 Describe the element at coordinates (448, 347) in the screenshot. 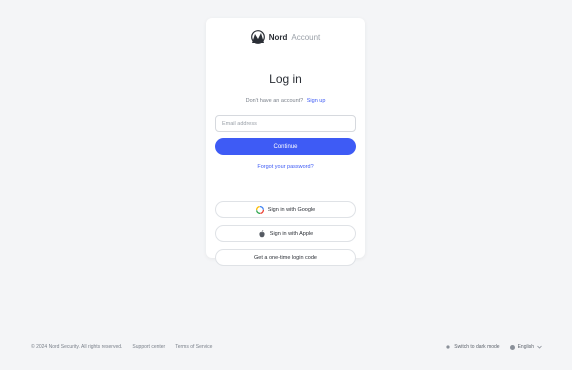

I see `sun-icon` at that location.